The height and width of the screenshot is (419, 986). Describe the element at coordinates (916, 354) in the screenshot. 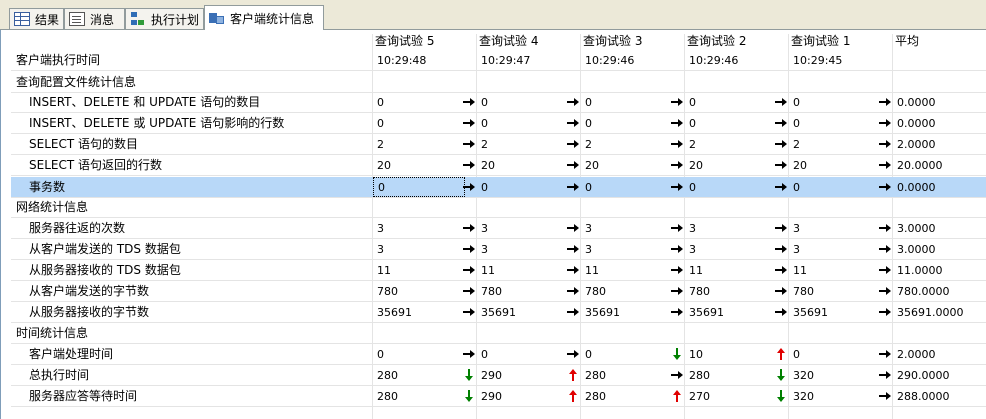

I see `stat-value-avg: 2.0000` at that location.